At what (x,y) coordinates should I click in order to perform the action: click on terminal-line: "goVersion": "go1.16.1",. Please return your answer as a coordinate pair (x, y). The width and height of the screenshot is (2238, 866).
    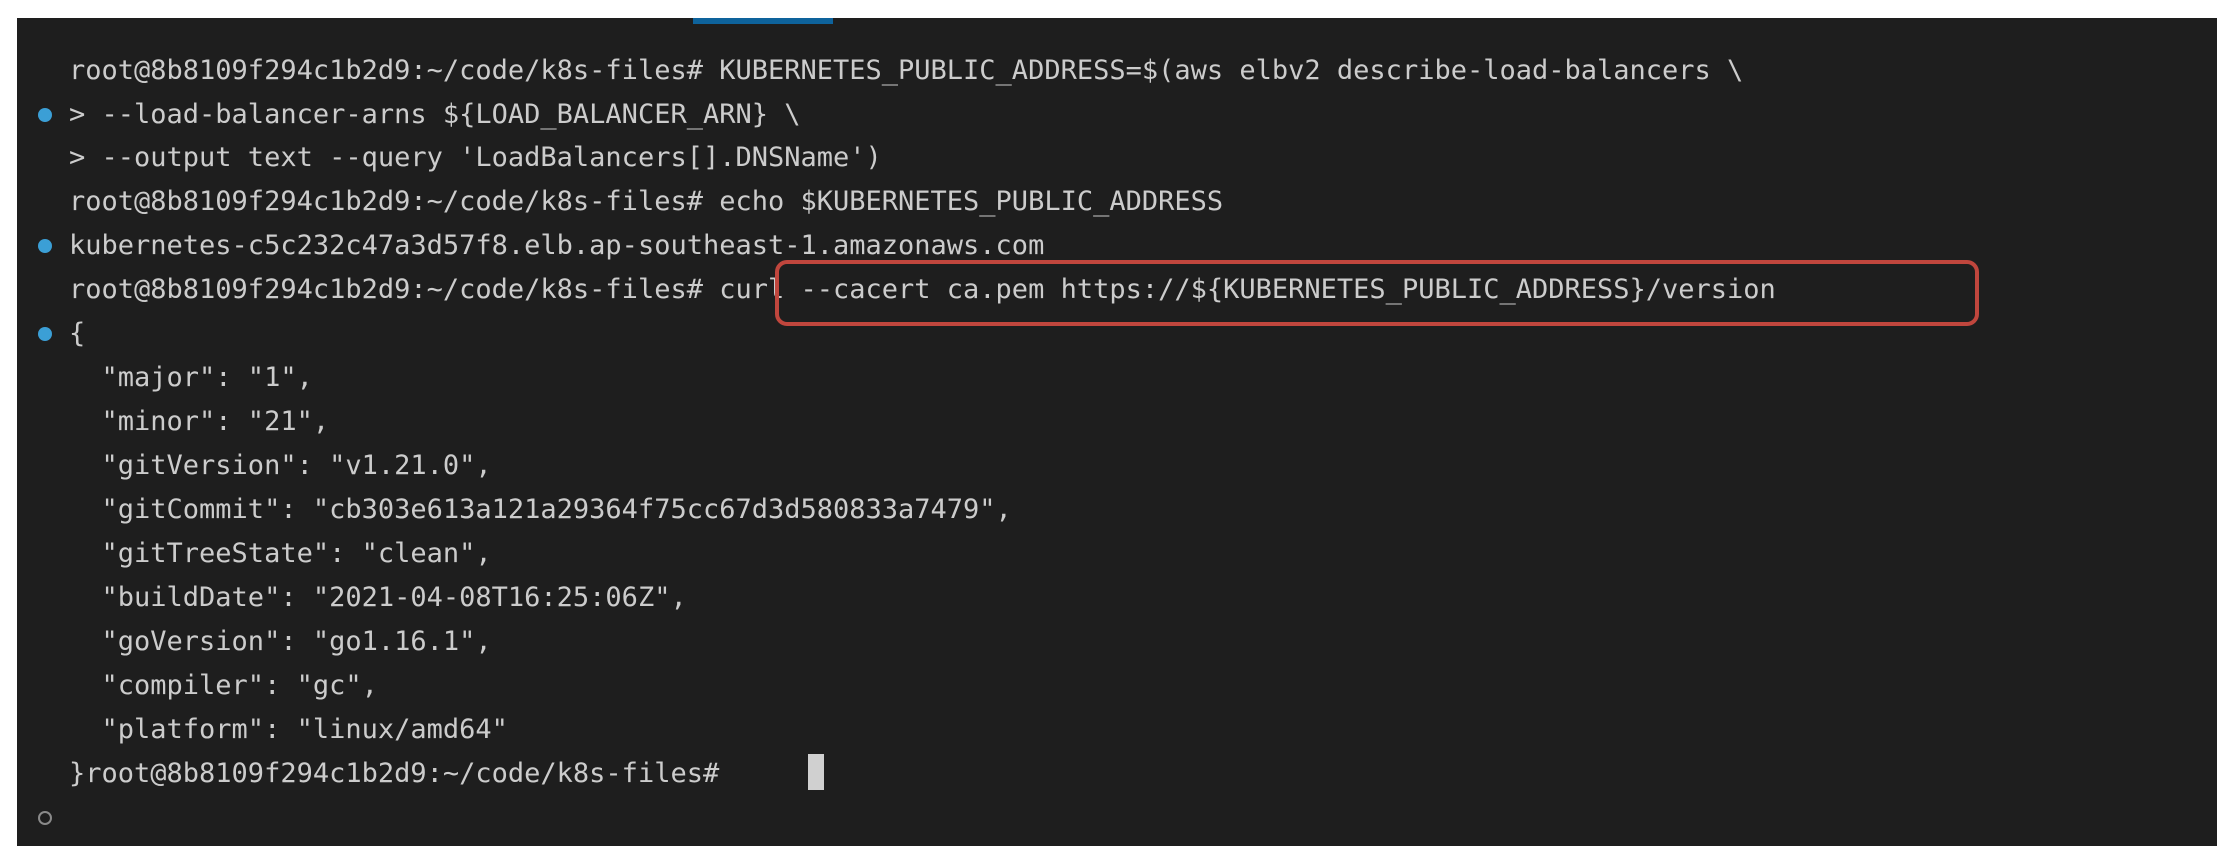
    Looking at the image, I should click on (254, 642).